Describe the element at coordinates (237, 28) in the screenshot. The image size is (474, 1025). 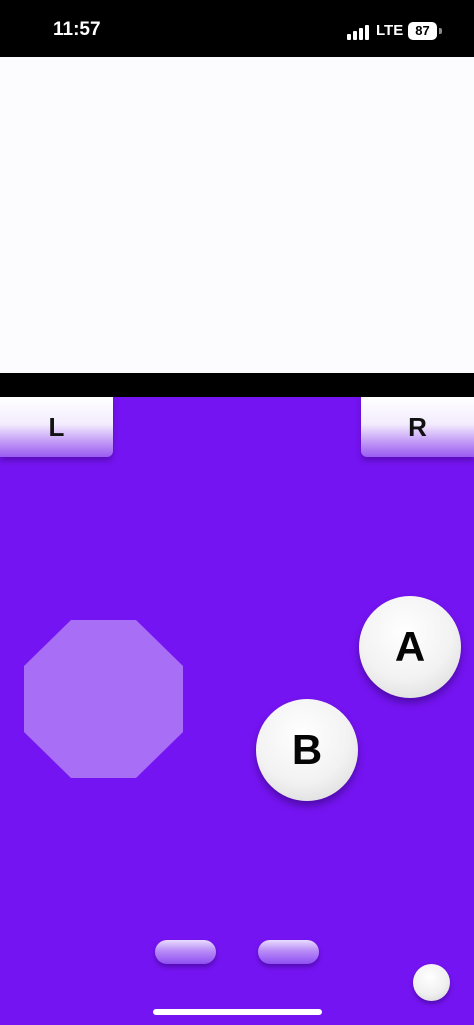
I see `status-bar: 11:57 LTE 87` at that location.